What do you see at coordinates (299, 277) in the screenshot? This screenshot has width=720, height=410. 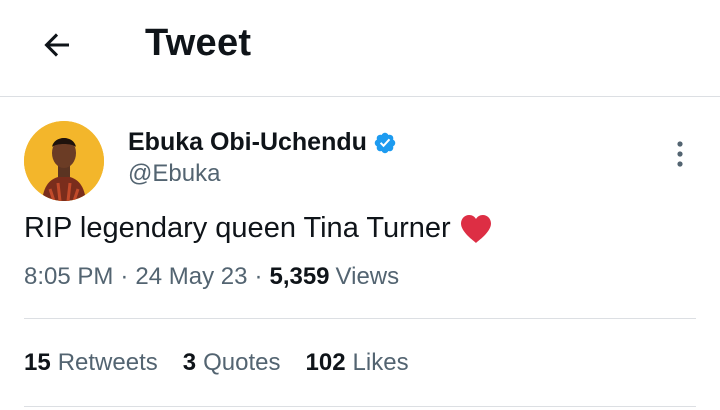 I see `views-count: 5,359` at bounding box center [299, 277].